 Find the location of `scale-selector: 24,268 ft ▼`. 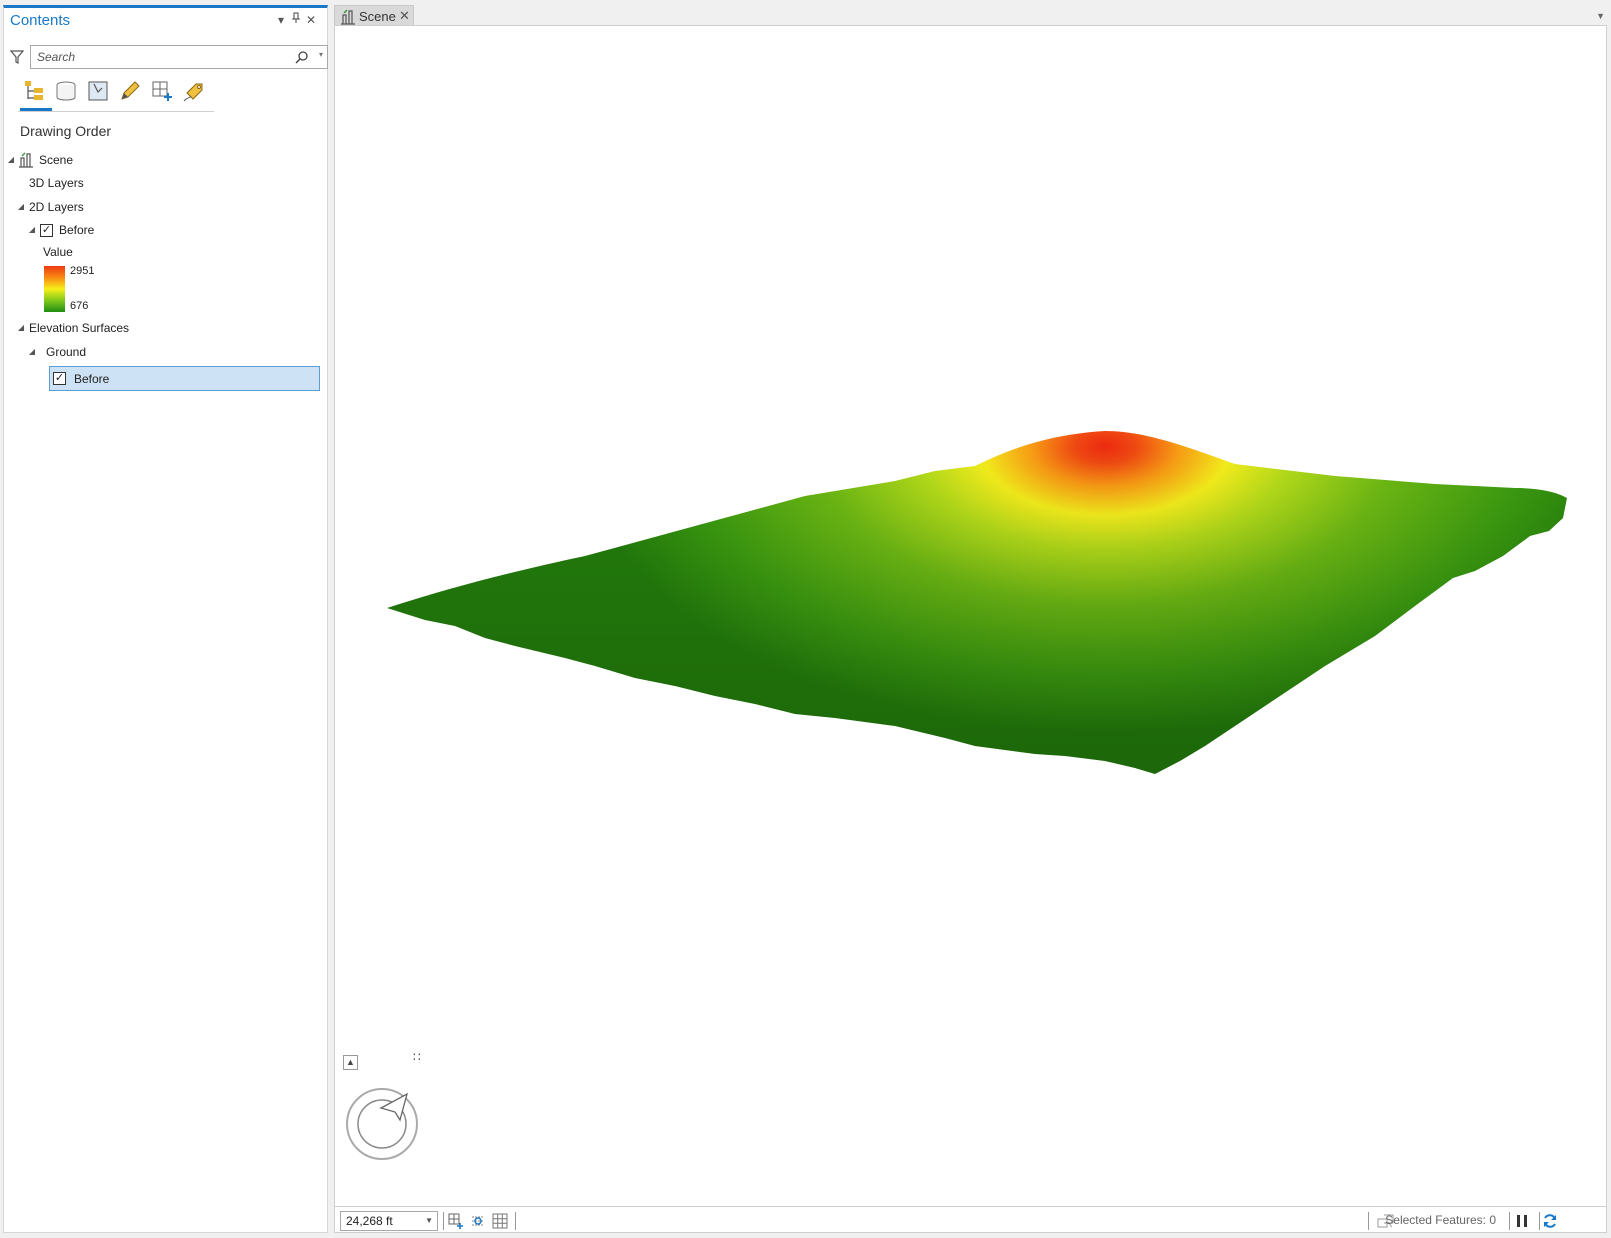

scale-selector: 24,268 ft ▼ is located at coordinates (389, 1221).